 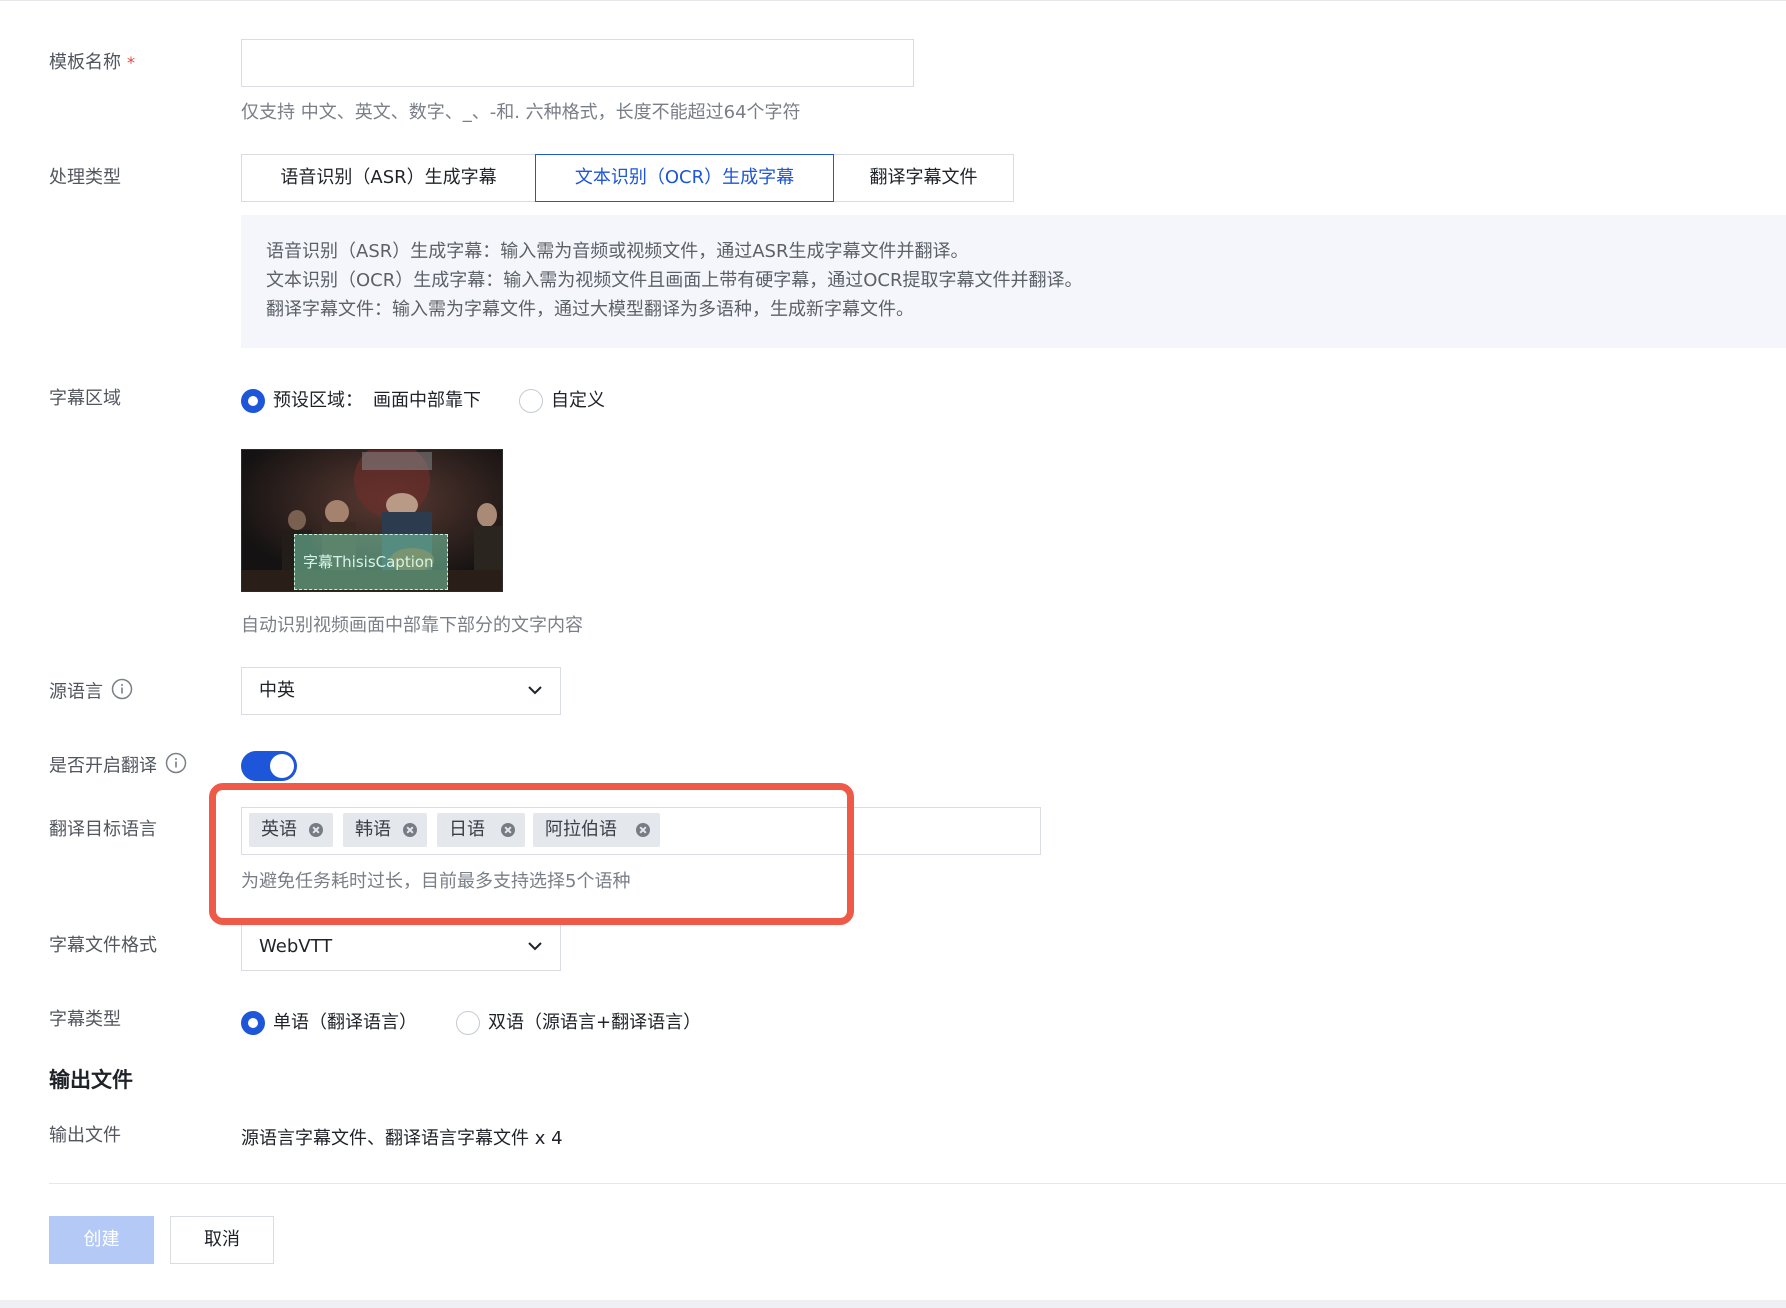 I want to click on source-language-select: 中英, so click(x=401, y=691).